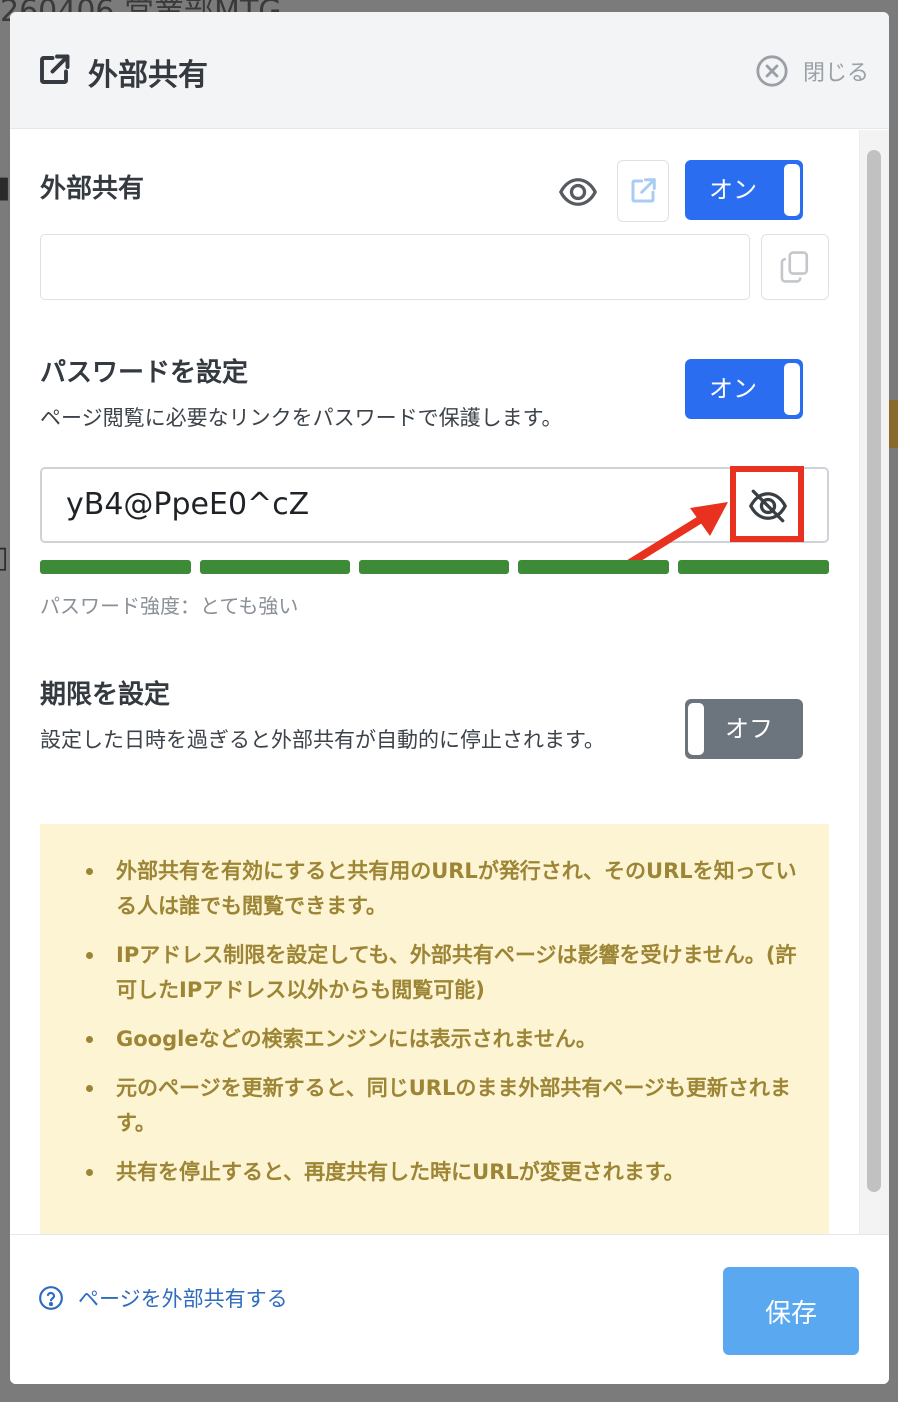  Describe the element at coordinates (749, 729) in the screenshot. I see `toggle-label: オフ` at that location.